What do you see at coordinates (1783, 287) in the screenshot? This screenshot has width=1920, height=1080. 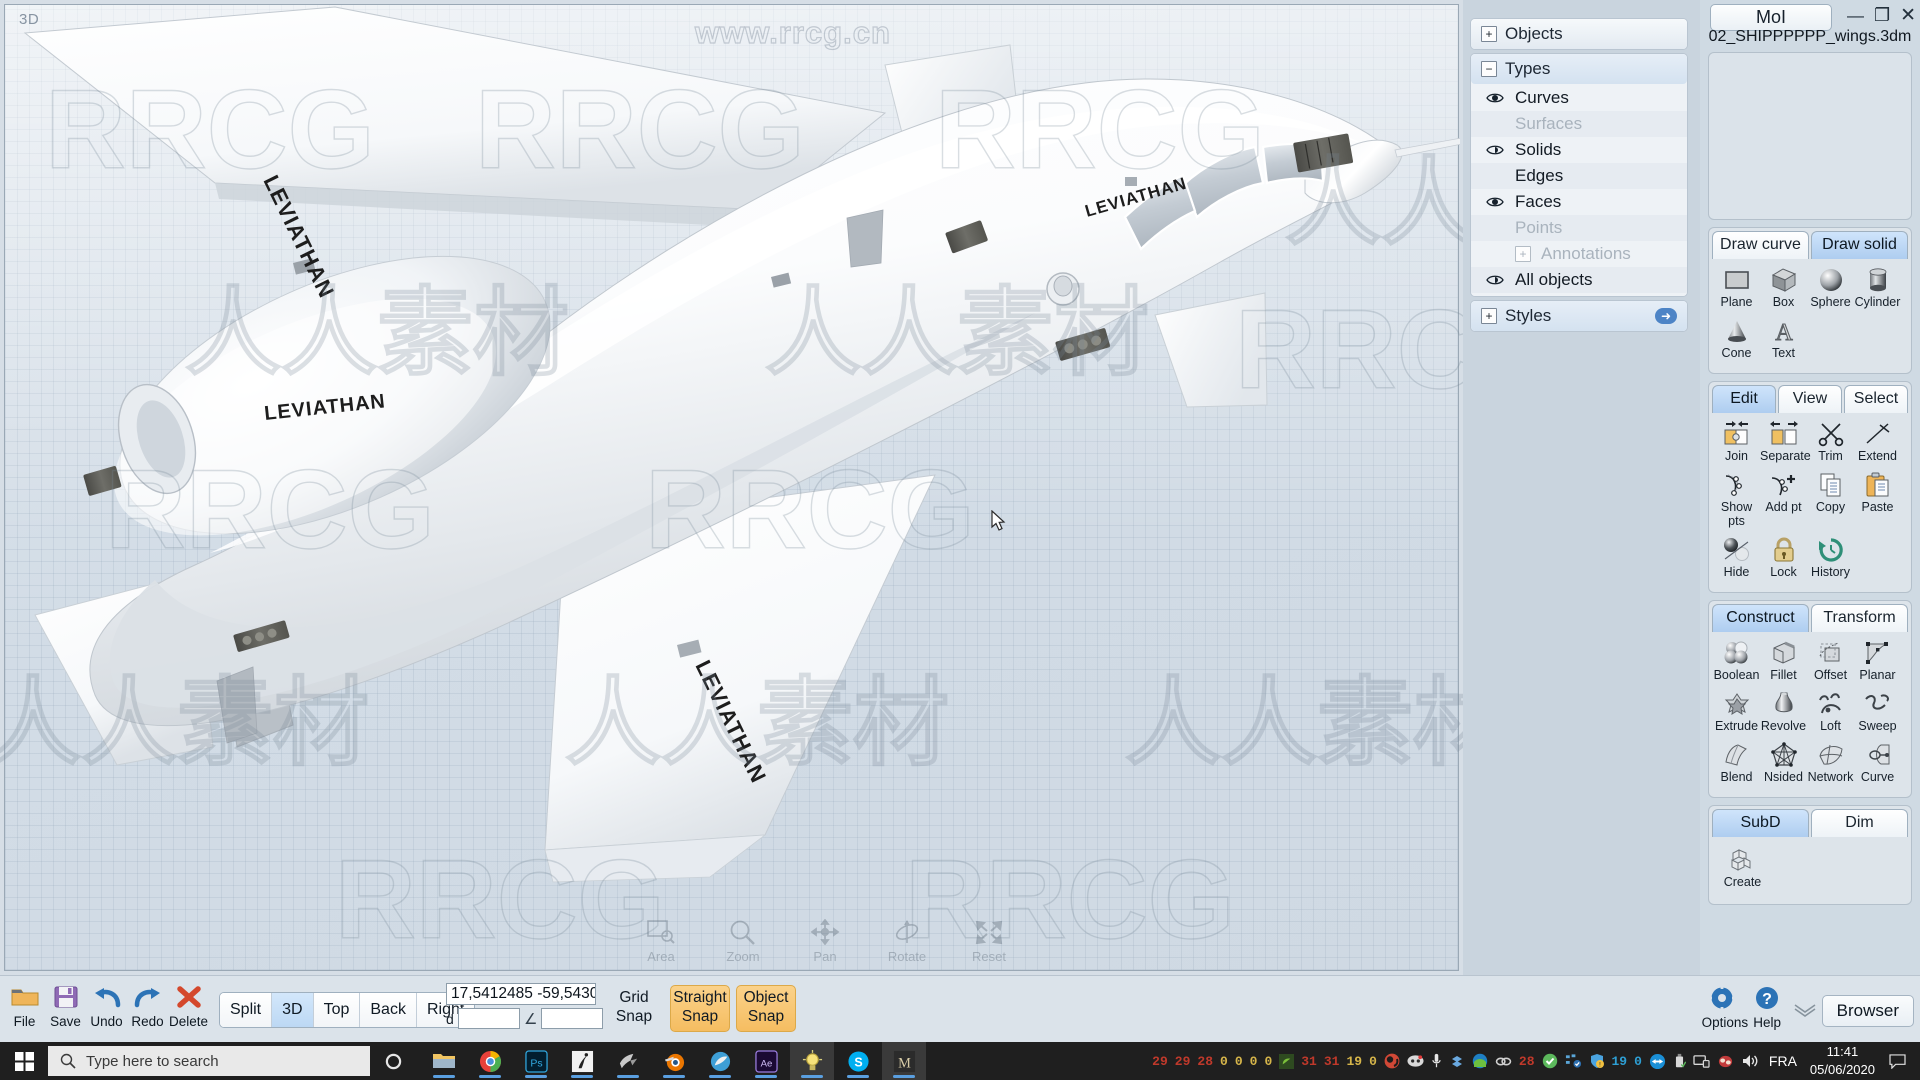 I see `tool-box: Box` at bounding box center [1783, 287].